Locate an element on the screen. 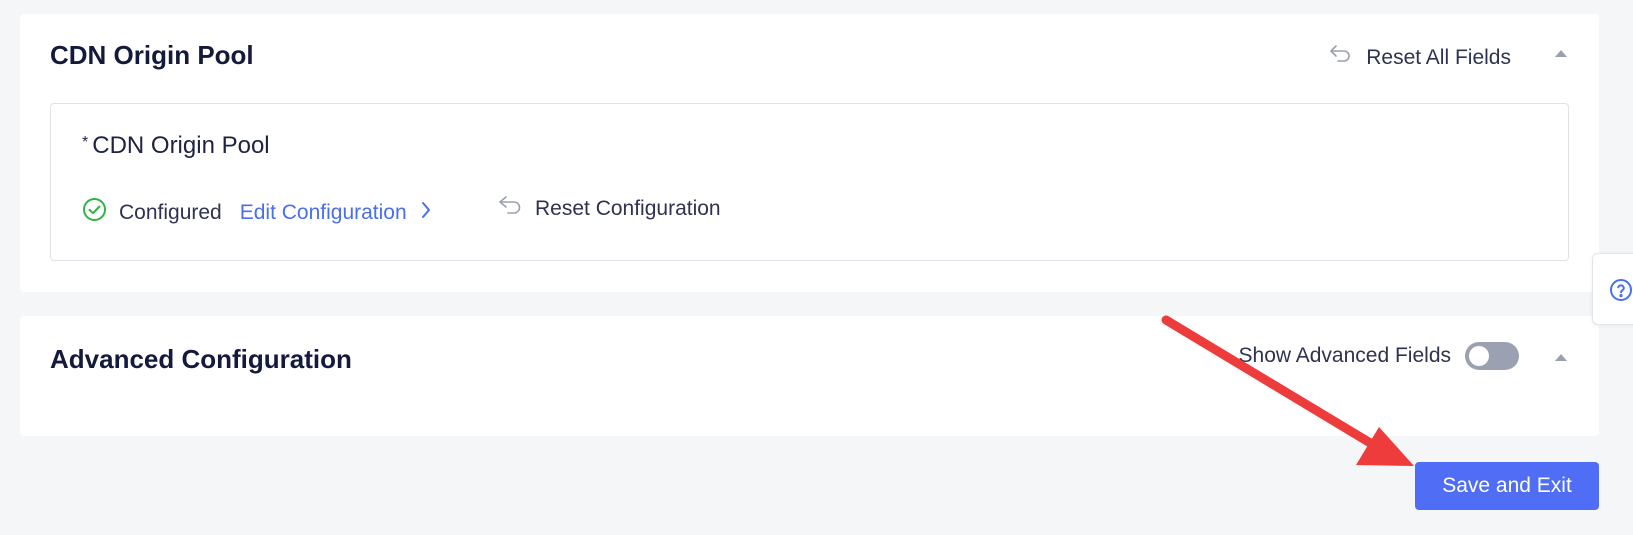 This screenshot has height=535, width=1633. reset-all-fields-label: Reset All Fields is located at coordinates (1438, 57).